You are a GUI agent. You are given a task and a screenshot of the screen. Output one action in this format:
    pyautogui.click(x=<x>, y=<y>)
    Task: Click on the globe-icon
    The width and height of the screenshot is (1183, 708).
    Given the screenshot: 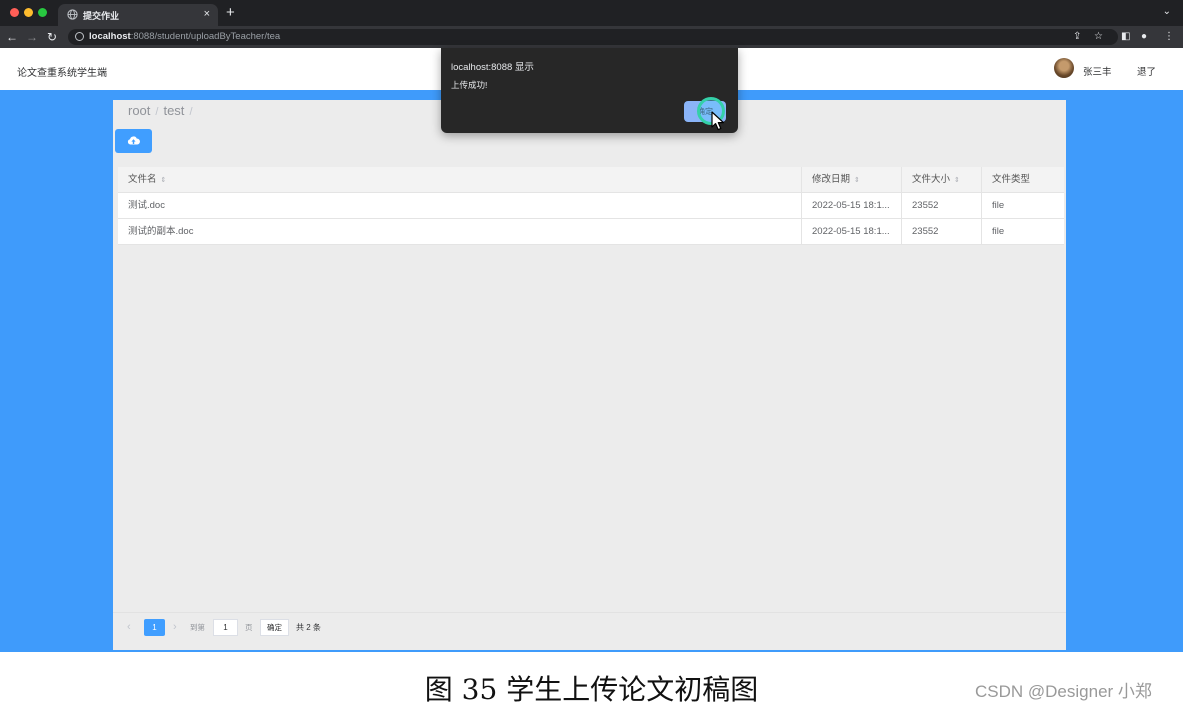 What is the action you would take?
    pyautogui.click(x=72, y=14)
    